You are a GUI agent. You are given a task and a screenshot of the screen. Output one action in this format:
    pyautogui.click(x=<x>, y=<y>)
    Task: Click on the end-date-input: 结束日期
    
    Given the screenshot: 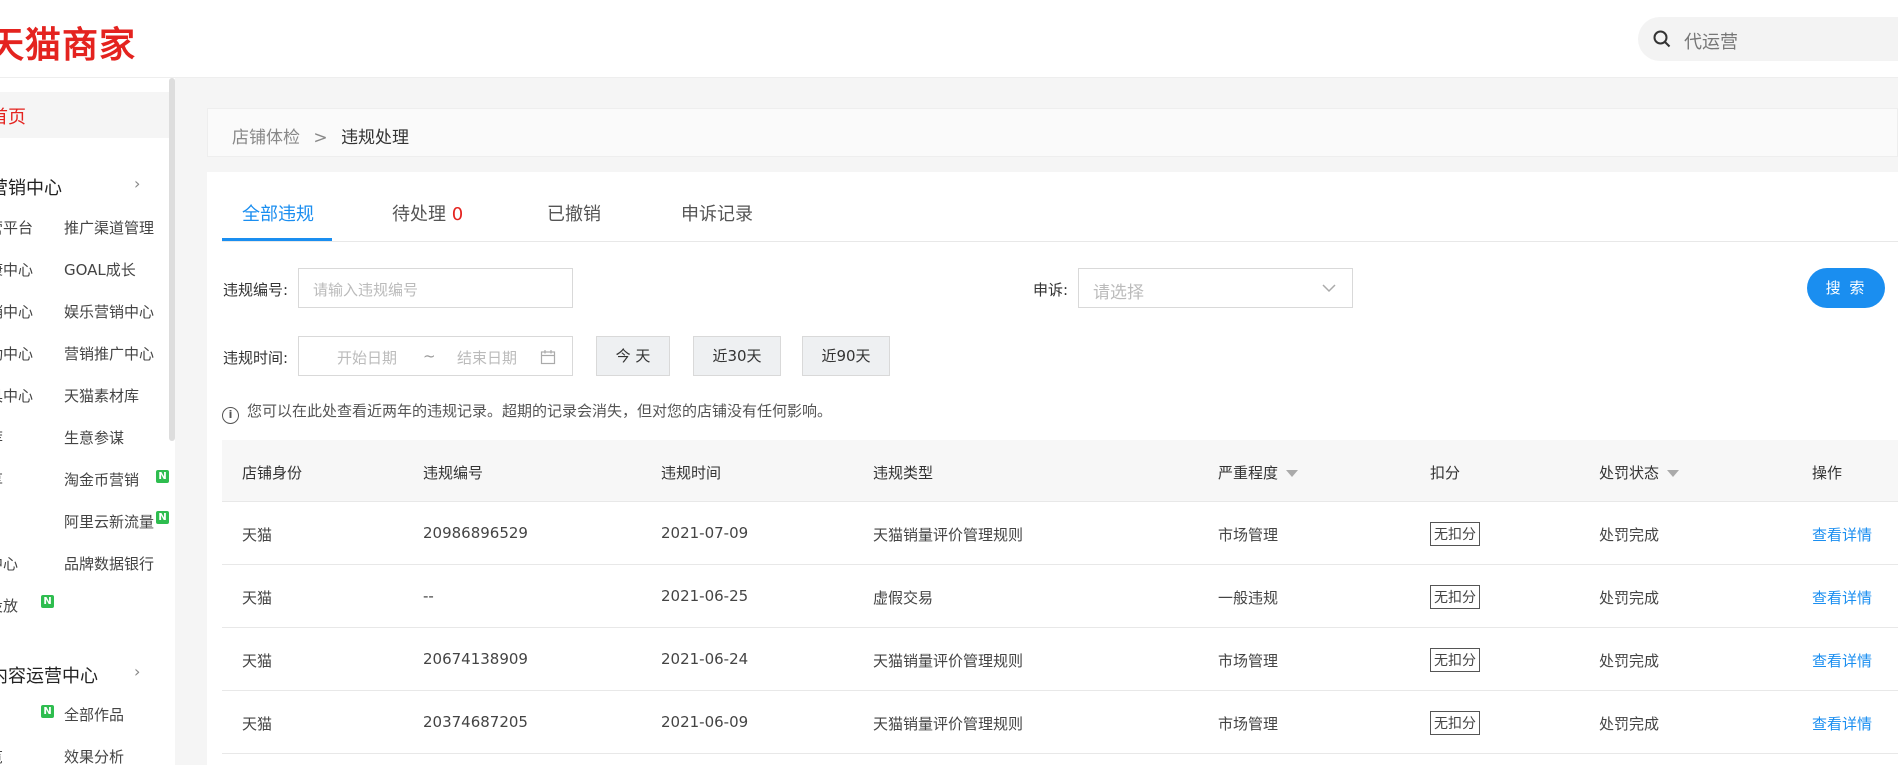 What is the action you would take?
    pyautogui.click(x=487, y=357)
    